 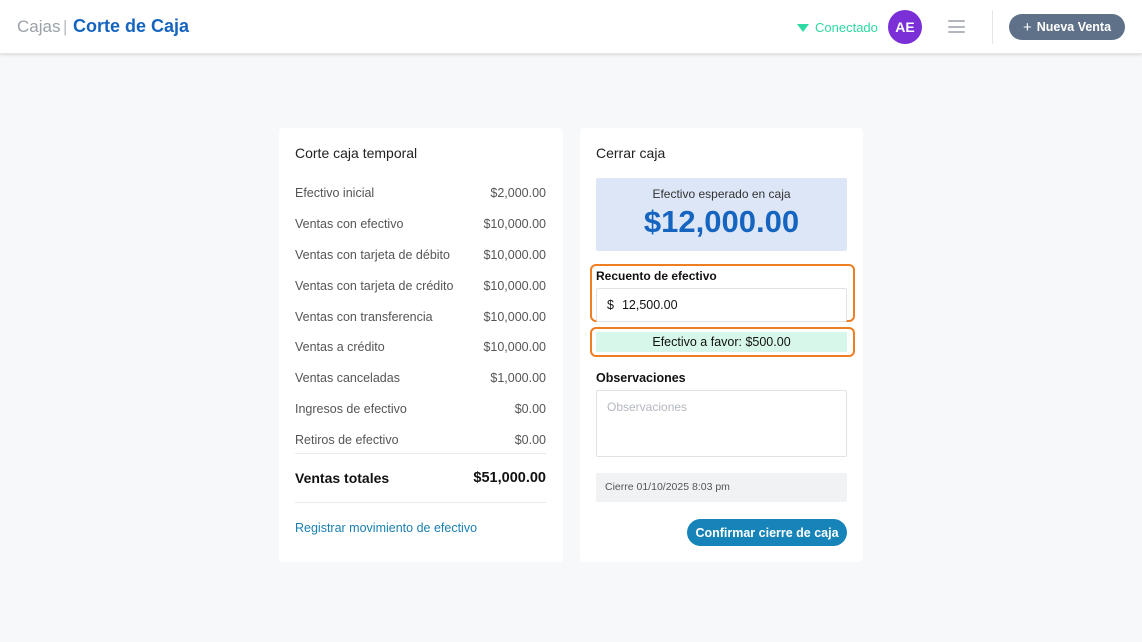 I want to click on summary-row-label: Efectivo inicial, so click(x=335, y=193).